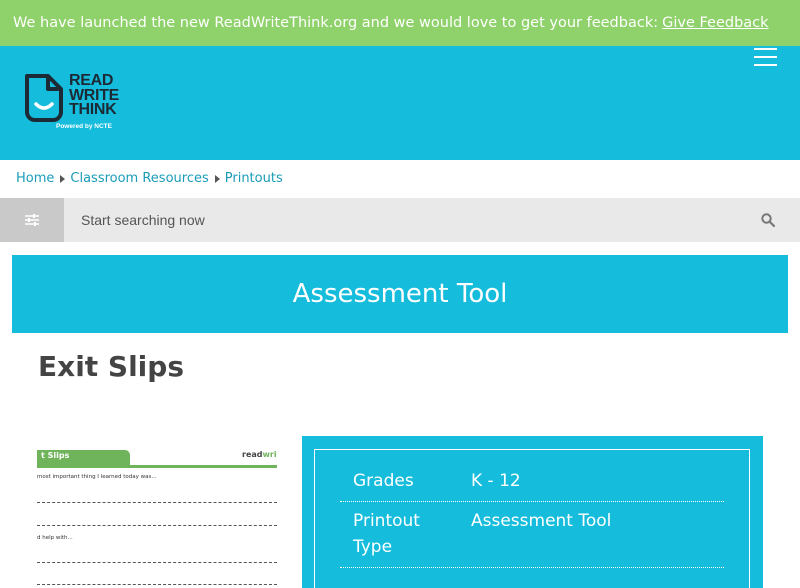 The height and width of the screenshot is (588, 800). I want to click on search-bar, so click(400, 220).